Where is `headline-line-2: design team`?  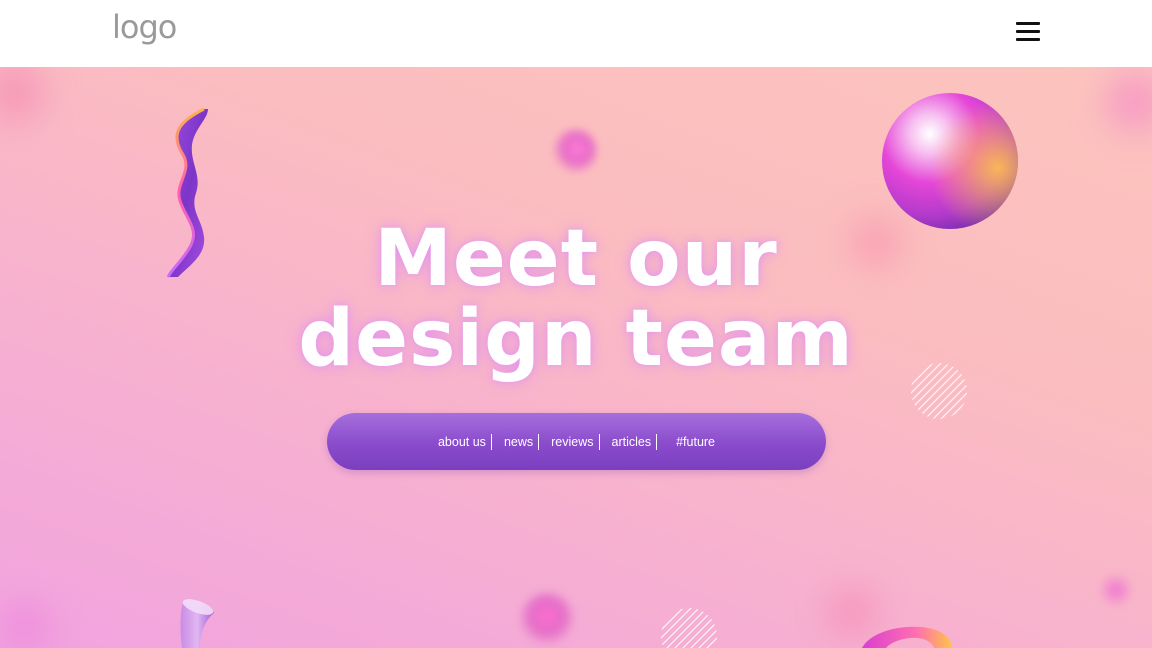 headline-line-2: design team is located at coordinates (576, 339).